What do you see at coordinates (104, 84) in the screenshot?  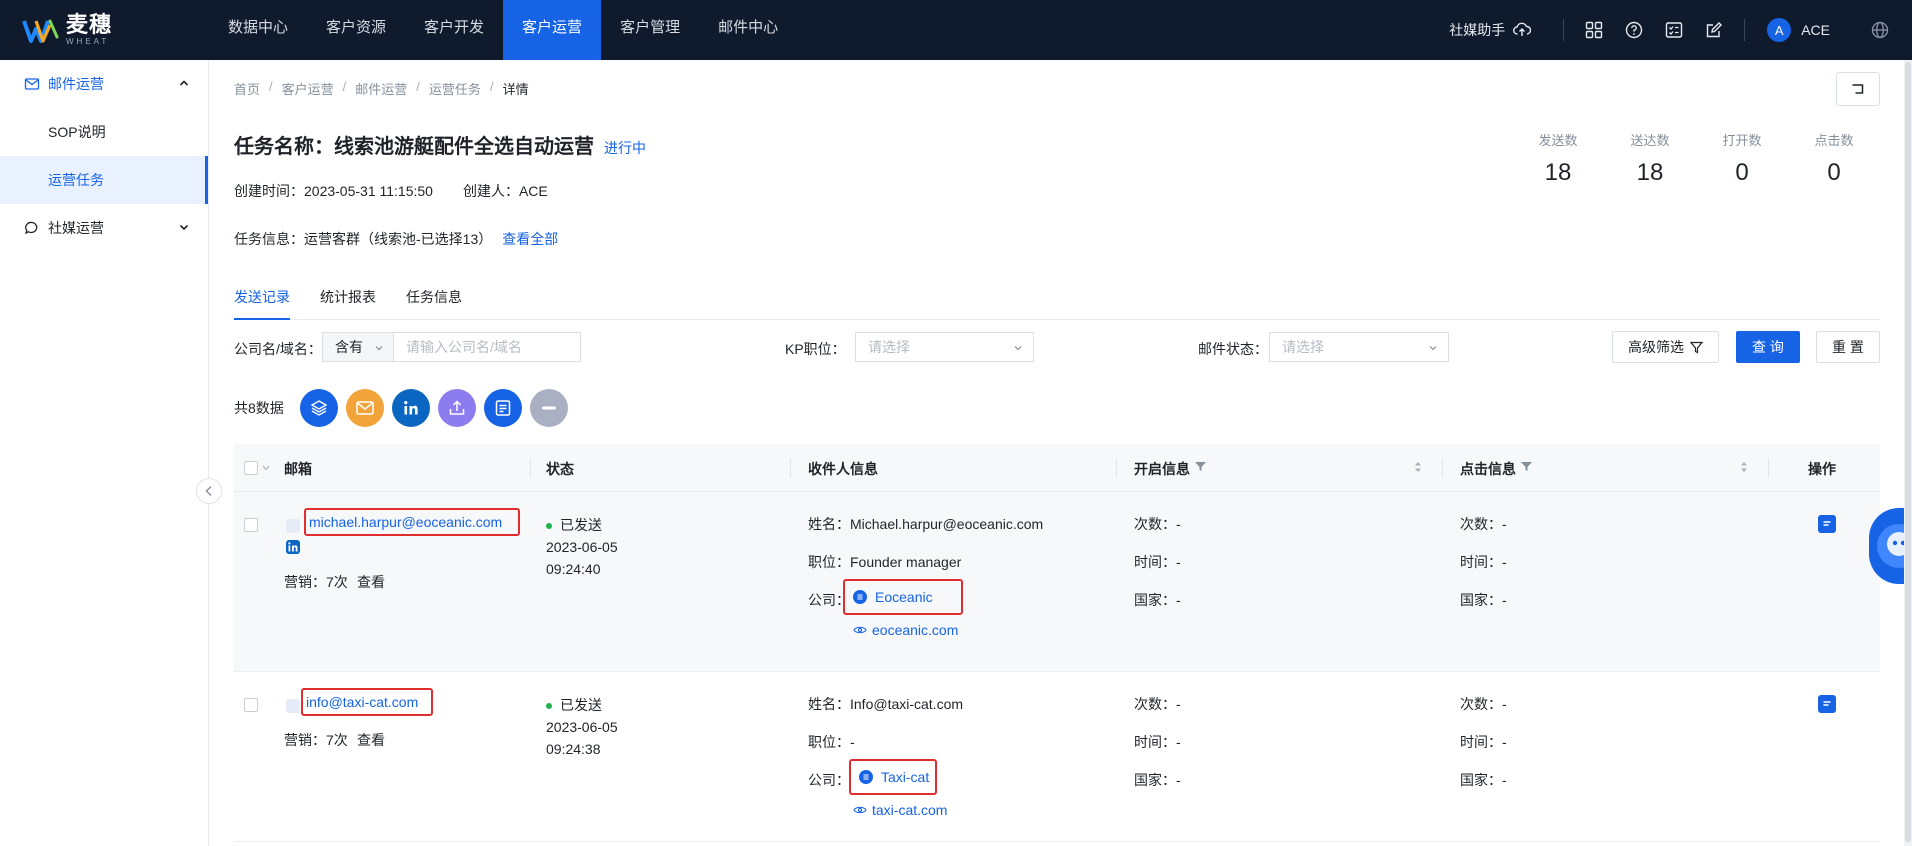 I see `sidebar-group-mail-operation: 邮件运营` at bounding box center [104, 84].